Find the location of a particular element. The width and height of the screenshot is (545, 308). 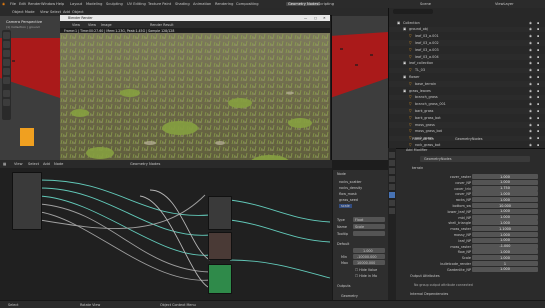

modifier-input-field: 1.1000 is located at coordinates (505, 229).